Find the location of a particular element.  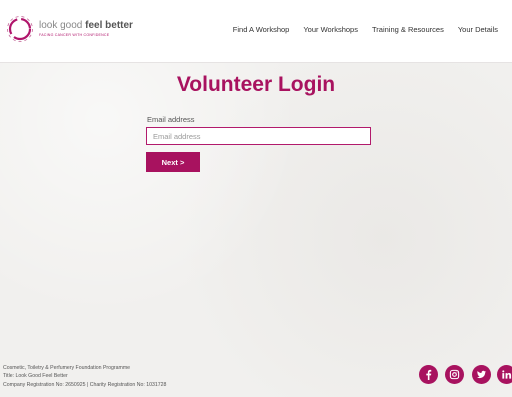

email-input is located at coordinates (258, 136).